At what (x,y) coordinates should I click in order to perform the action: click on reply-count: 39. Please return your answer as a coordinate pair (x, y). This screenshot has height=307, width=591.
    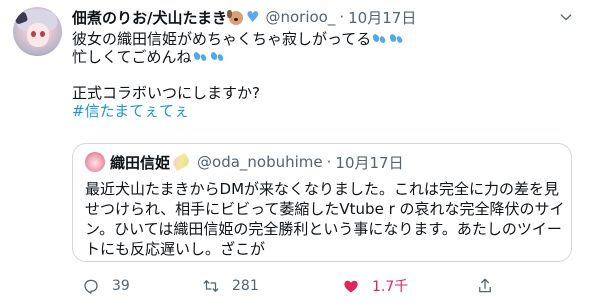
    Looking at the image, I should click on (121, 286).